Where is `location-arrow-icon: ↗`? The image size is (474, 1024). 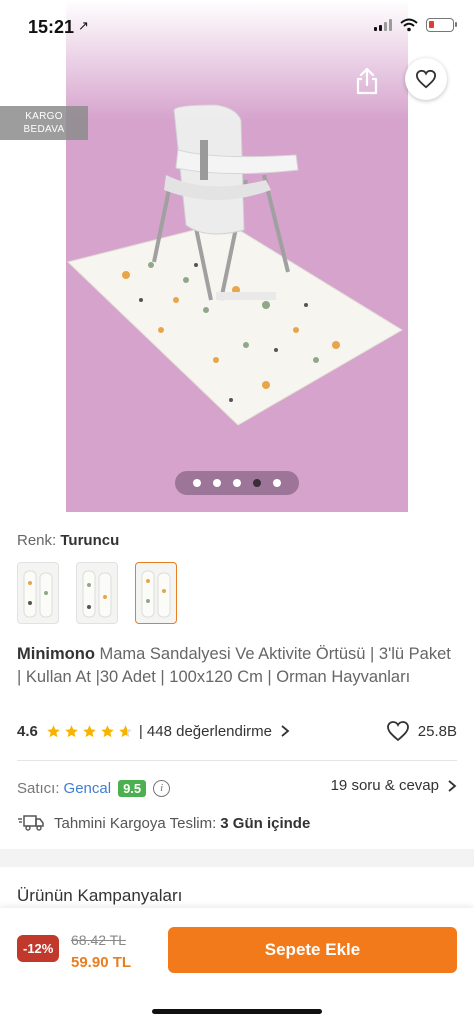 location-arrow-icon: ↗ is located at coordinates (83, 25).